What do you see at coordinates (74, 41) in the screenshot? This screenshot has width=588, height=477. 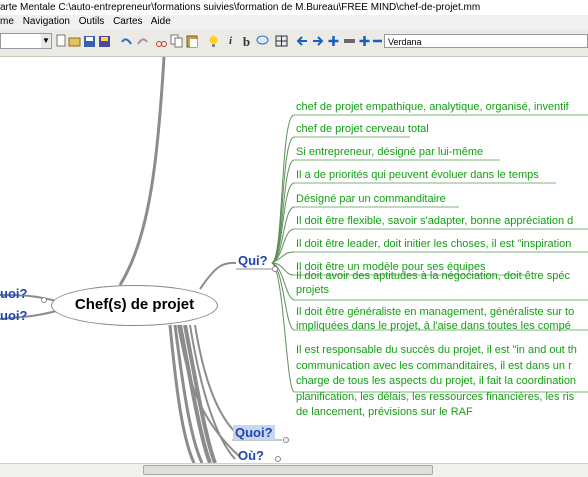 I see `open-folder-icon` at bounding box center [74, 41].